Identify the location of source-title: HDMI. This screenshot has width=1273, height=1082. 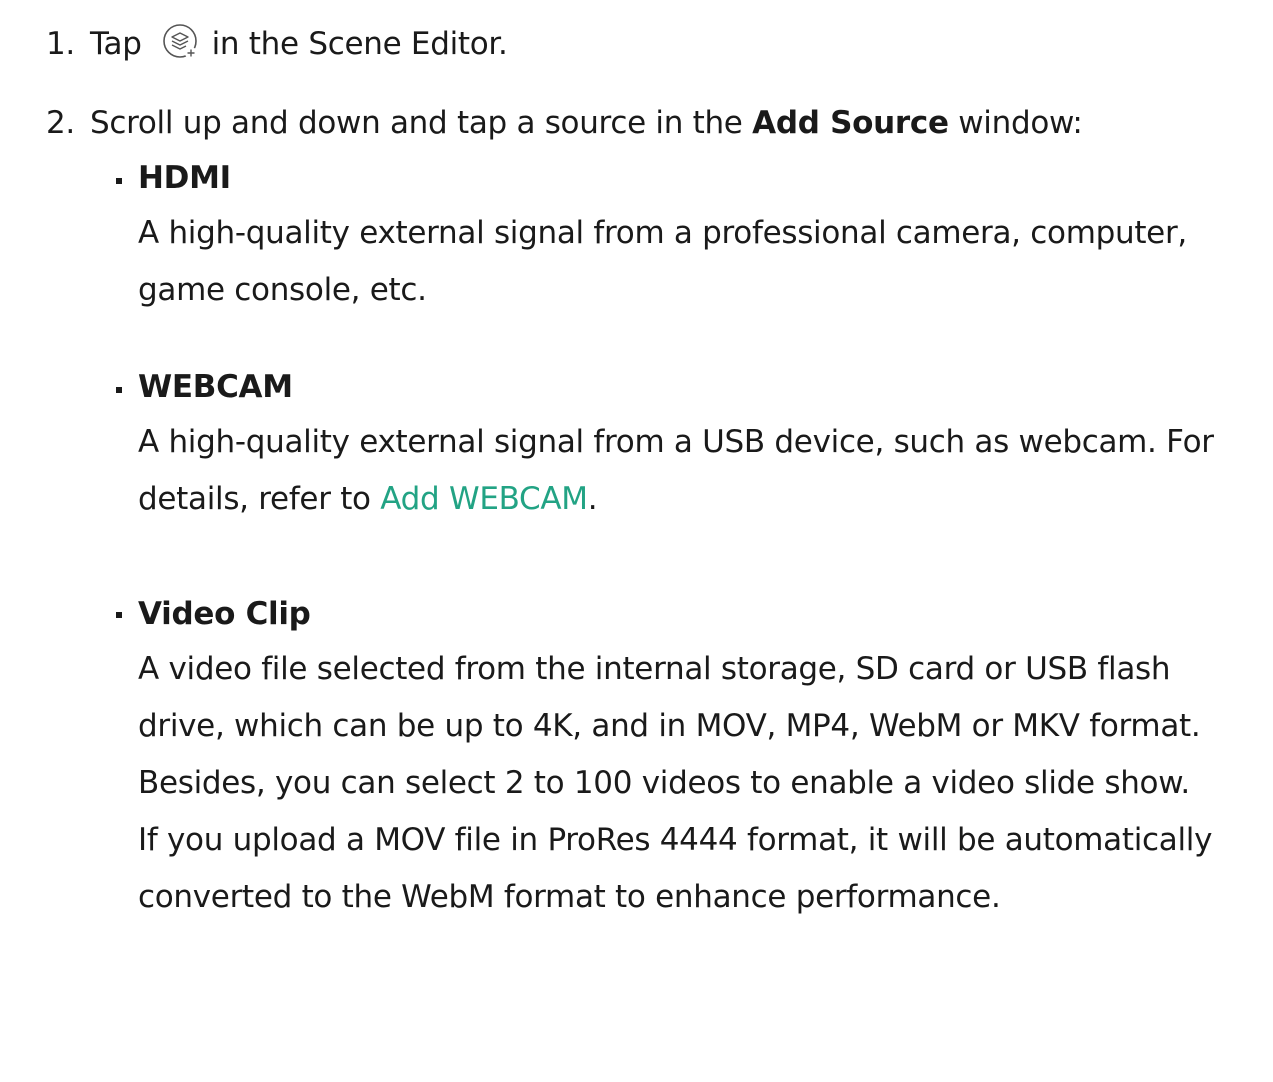
(184, 178).